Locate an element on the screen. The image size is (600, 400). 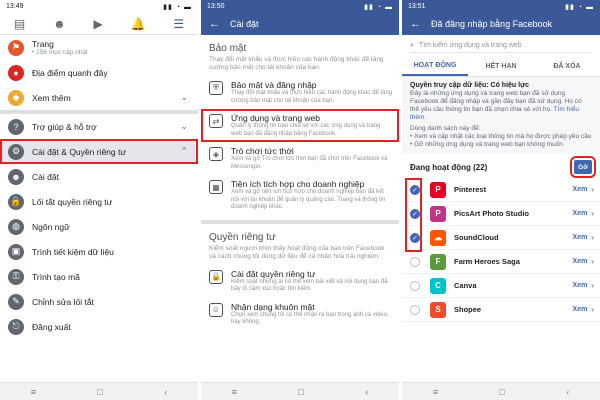
settings-subitem-label: Trình tạo mã is located at coordinates (56, 276).